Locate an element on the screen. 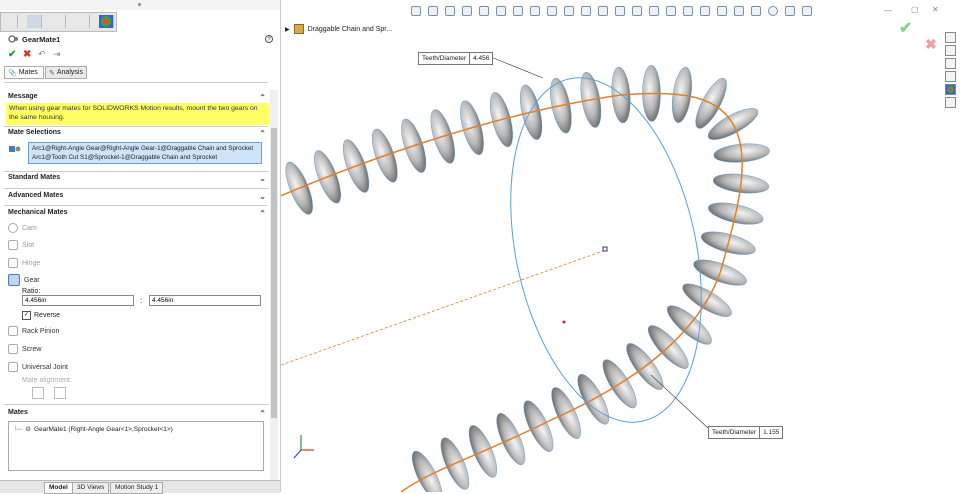 This screenshot has width=960, height=494. display-pane-icon is located at coordinates (807, 11).